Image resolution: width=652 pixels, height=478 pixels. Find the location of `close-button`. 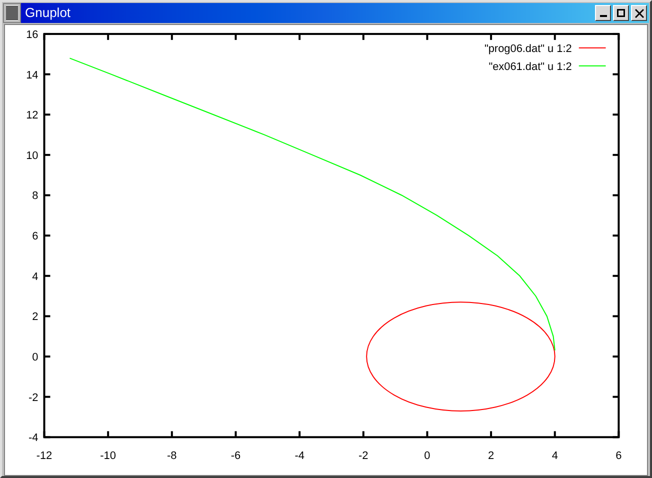

close-button is located at coordinates (639, 13).